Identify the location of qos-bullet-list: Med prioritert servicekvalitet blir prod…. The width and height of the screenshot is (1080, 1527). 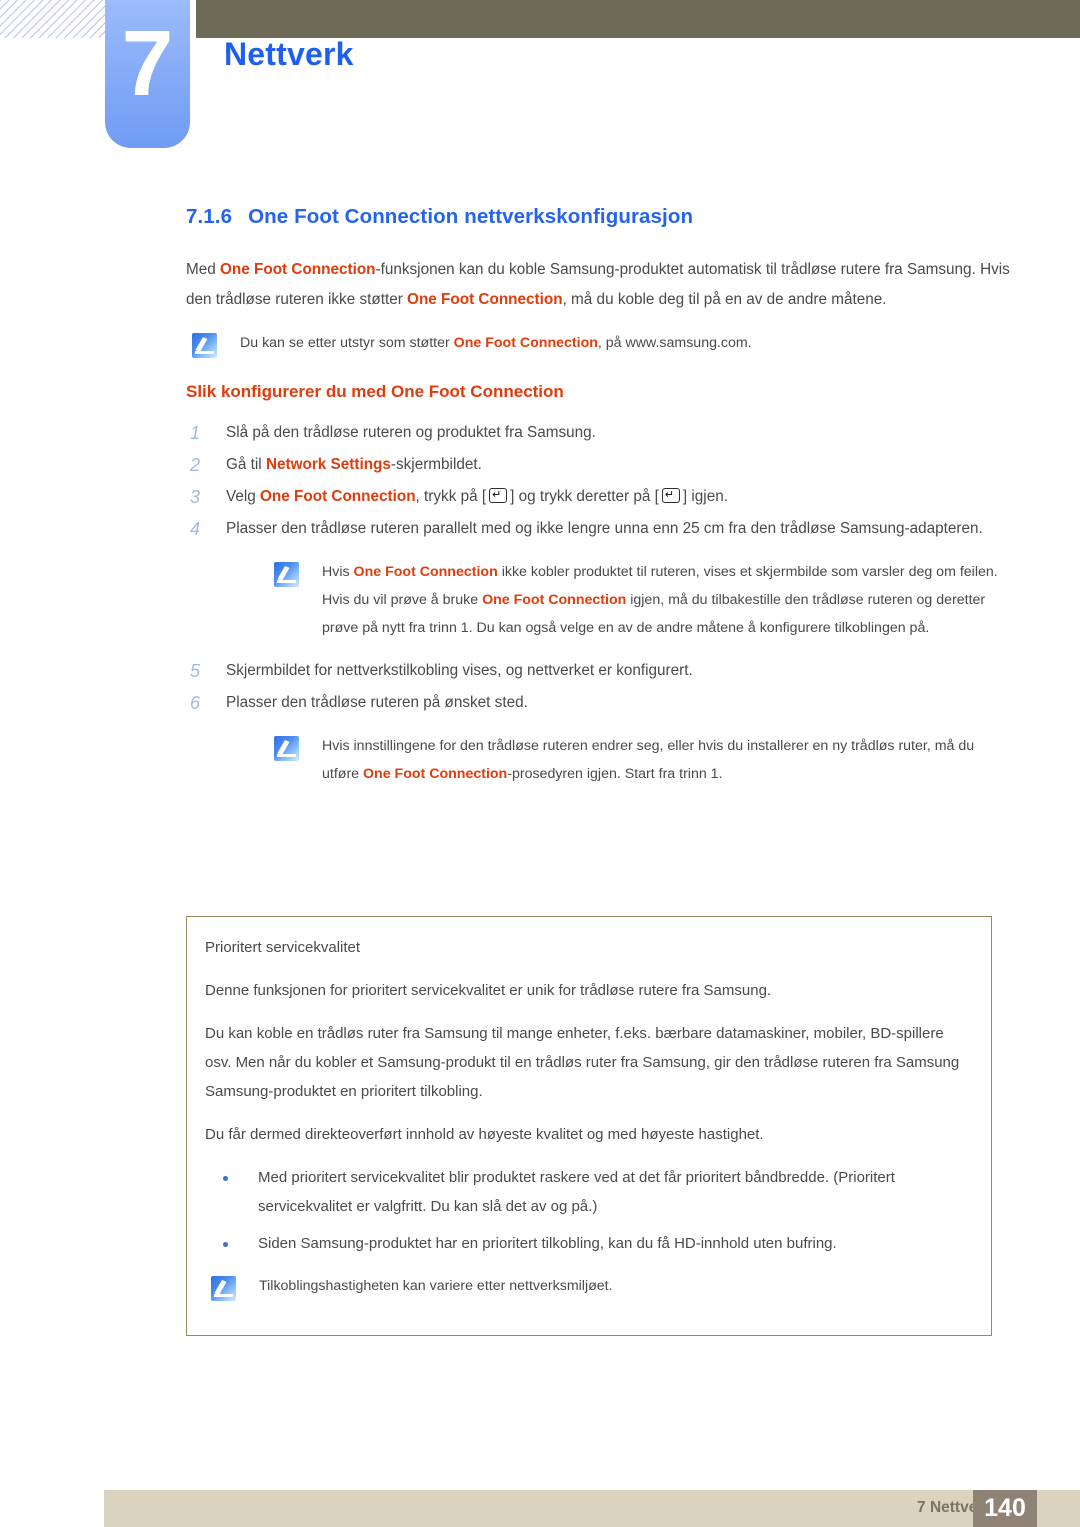
(587, 1210).